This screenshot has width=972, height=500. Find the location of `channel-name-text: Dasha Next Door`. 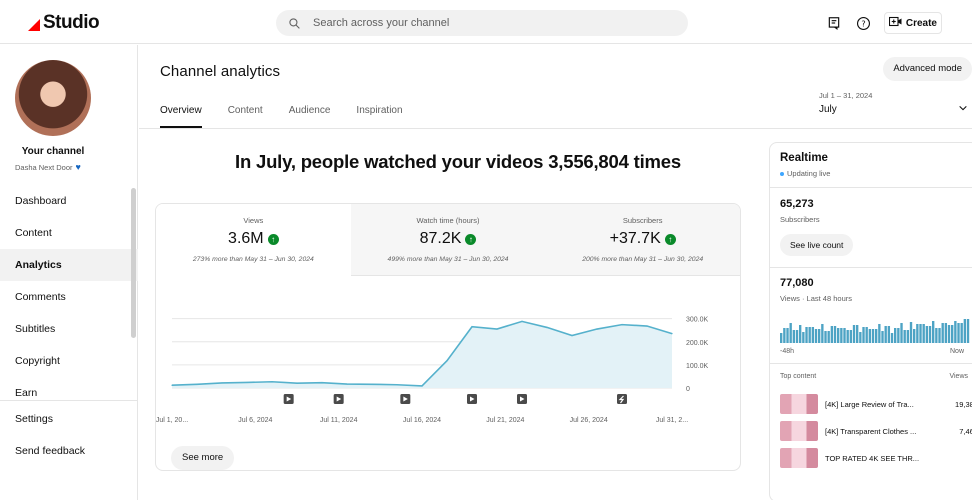

channel-name-text: Dasha Next Door is located at coordinates (44, 167).